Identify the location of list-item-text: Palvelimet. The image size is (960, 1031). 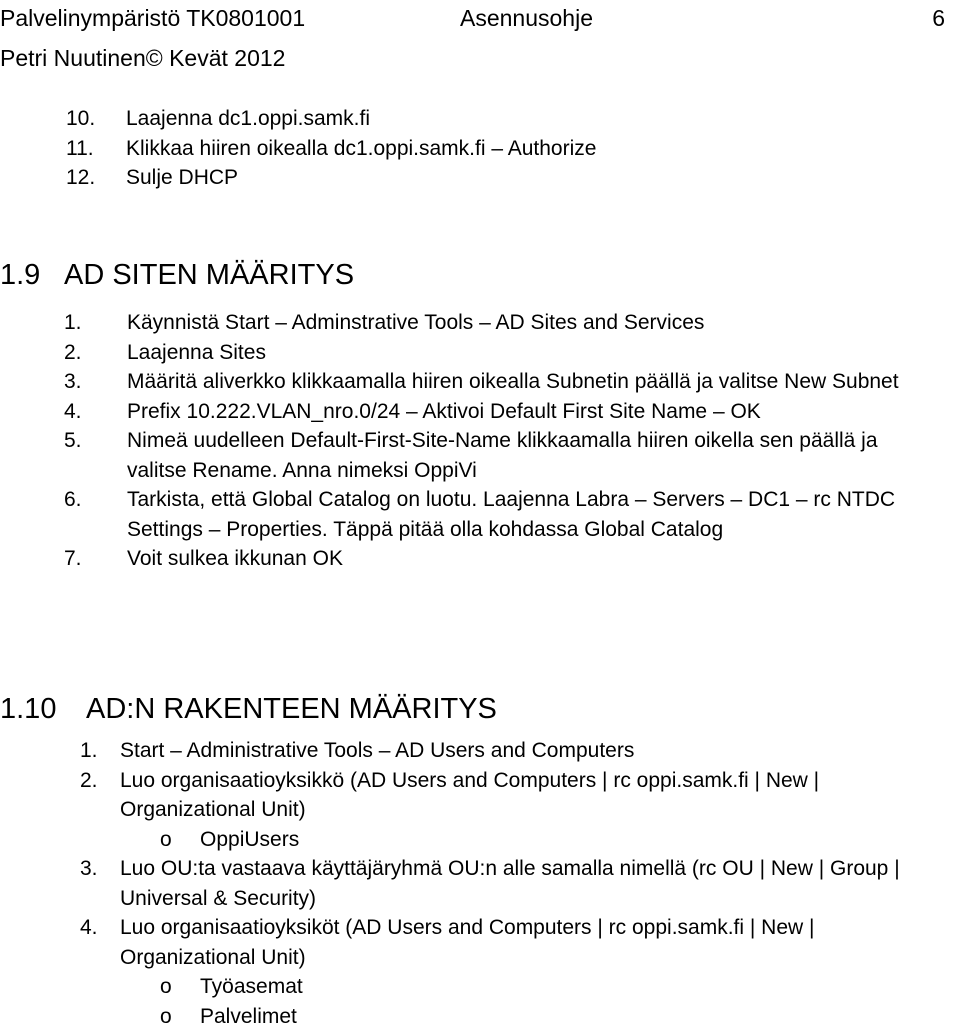
(580, 1016).